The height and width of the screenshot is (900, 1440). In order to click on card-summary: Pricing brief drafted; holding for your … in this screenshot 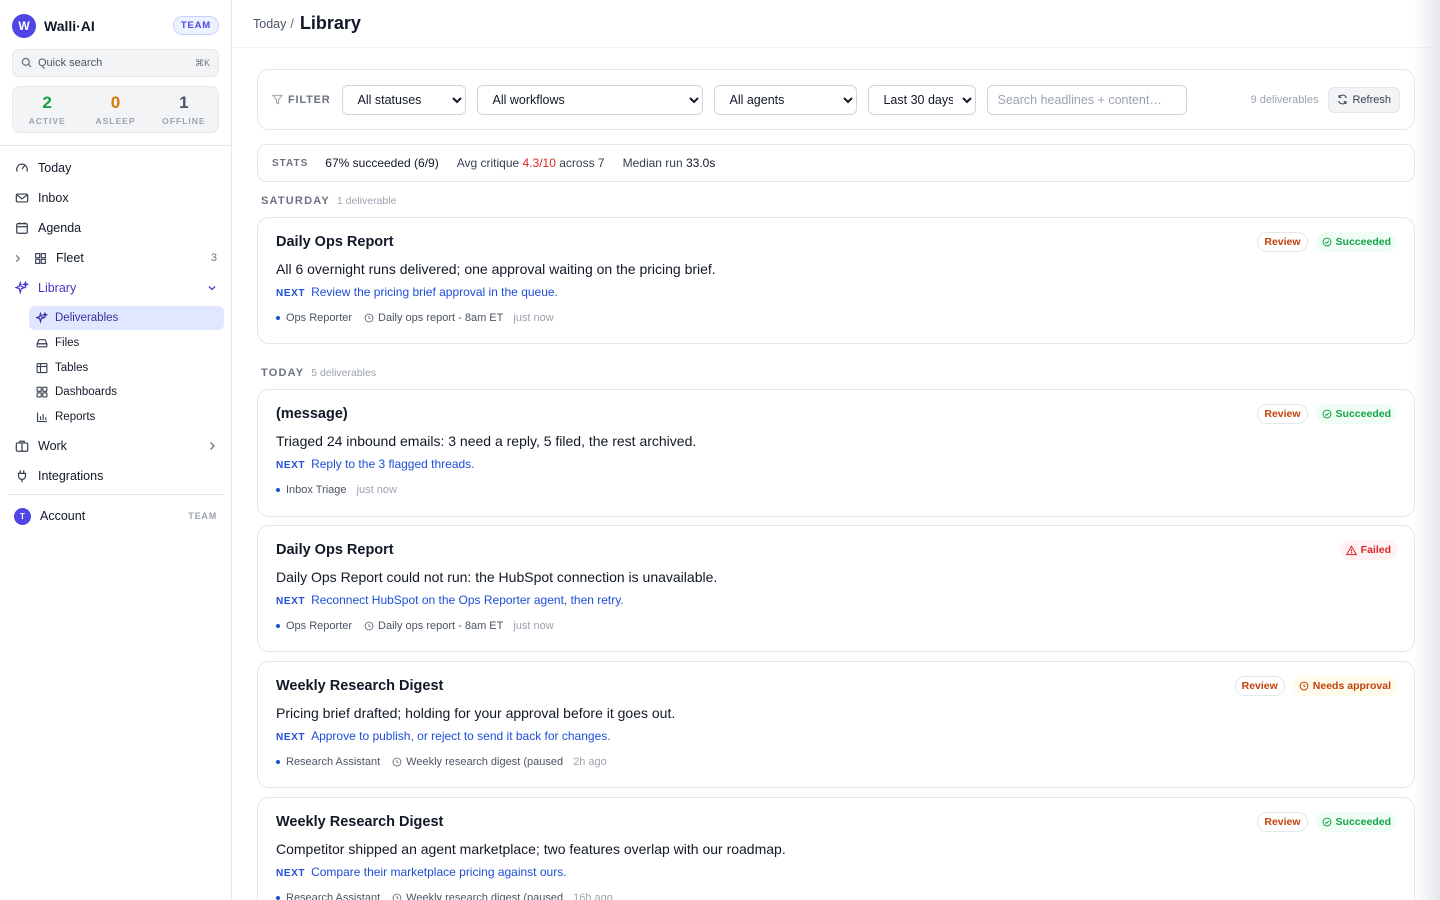, I will do `click(476, 713)`.